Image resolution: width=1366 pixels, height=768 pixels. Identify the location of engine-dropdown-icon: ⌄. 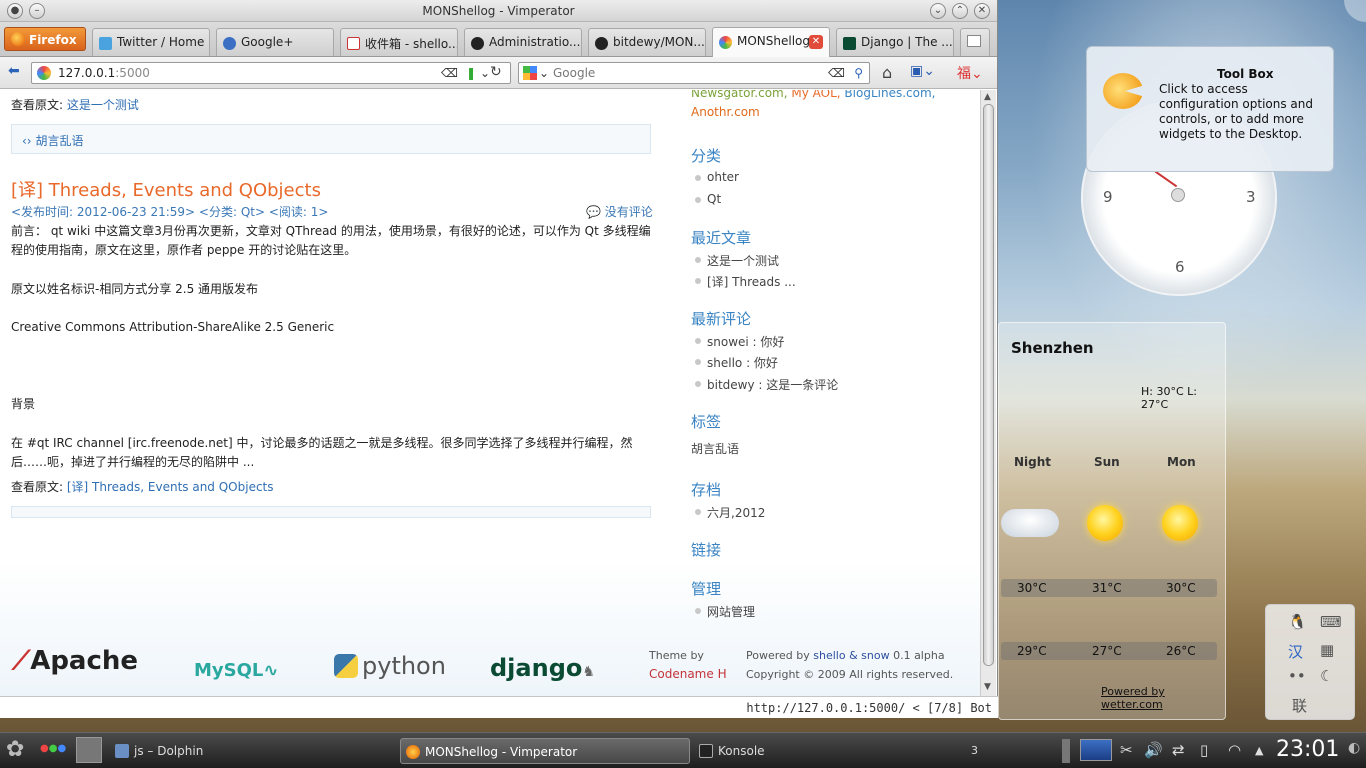
(544, 73).